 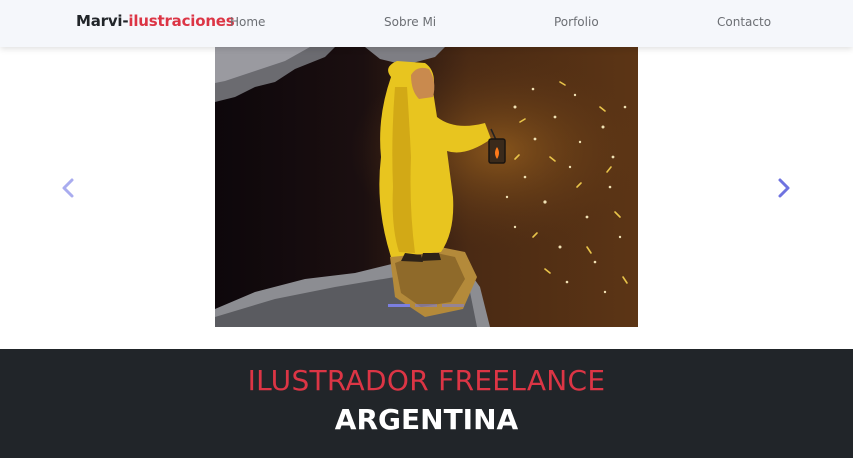 I want to click on hero-title: ILUSTRADOR FREELANCE, so click(x=426, y=380).